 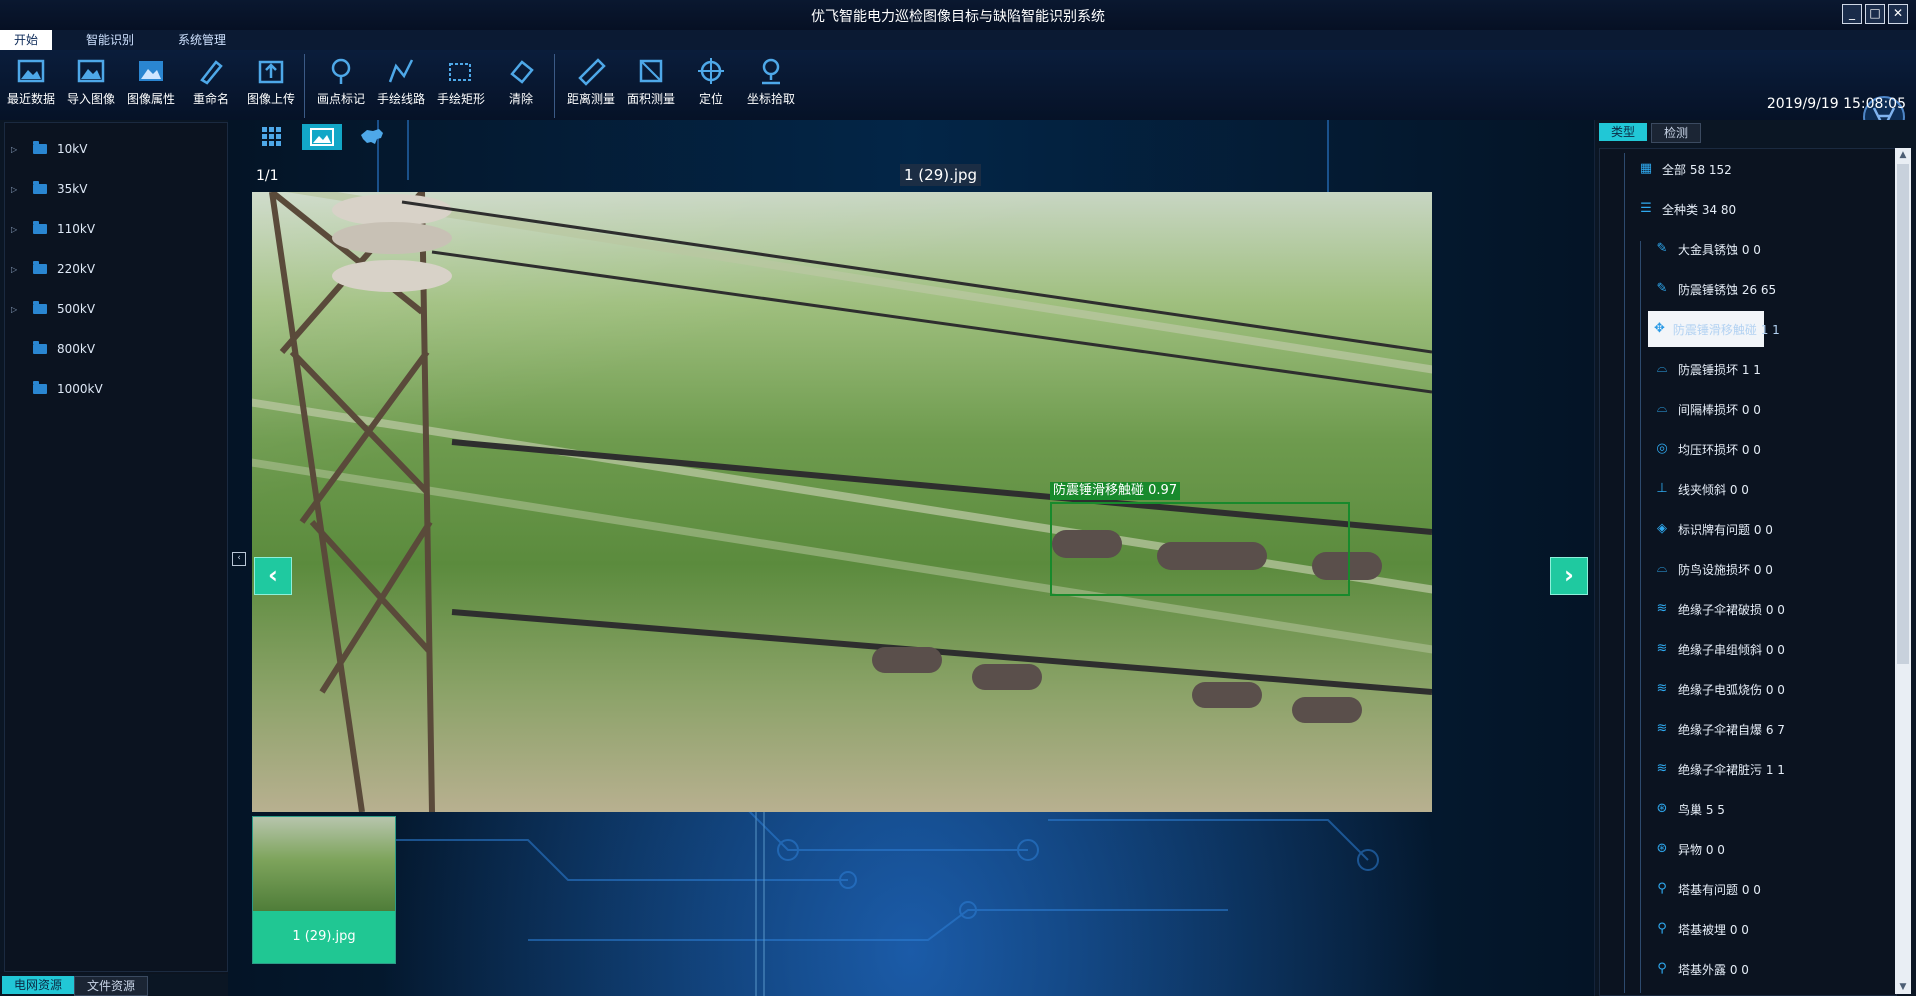 I want to click on next-image-button: ›, so click(x=1569, y=576).